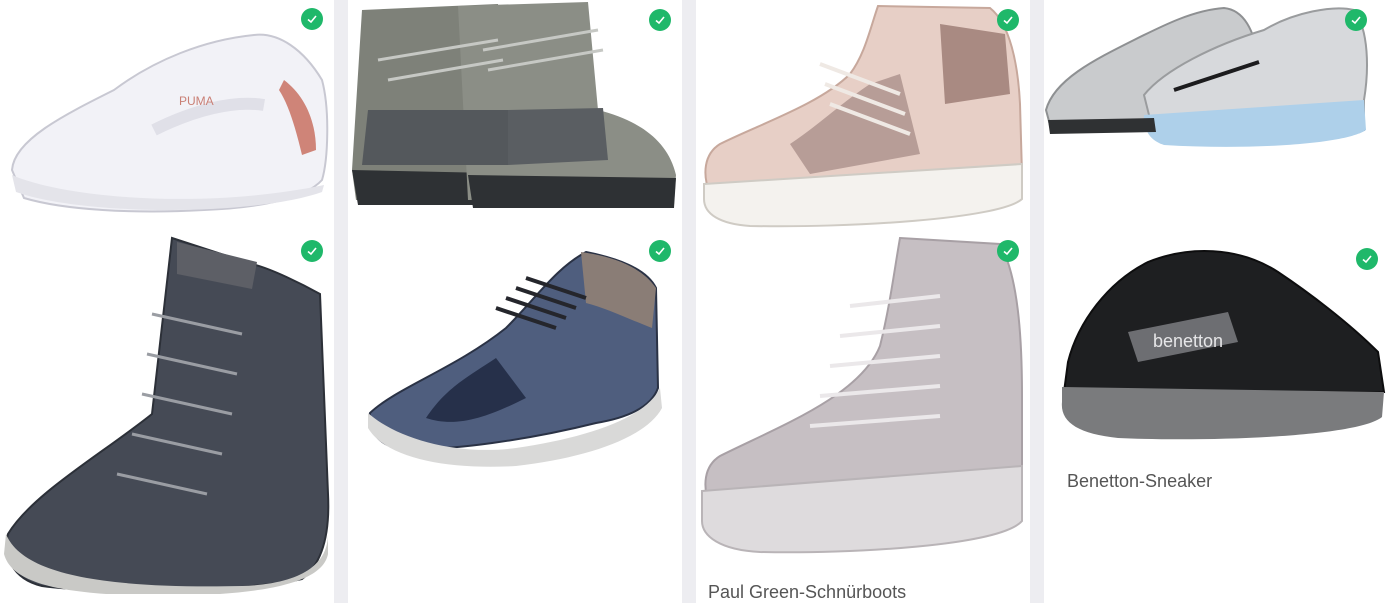  I want to click on product-image-grey-sorel-snow-boot, so click(515, 108).